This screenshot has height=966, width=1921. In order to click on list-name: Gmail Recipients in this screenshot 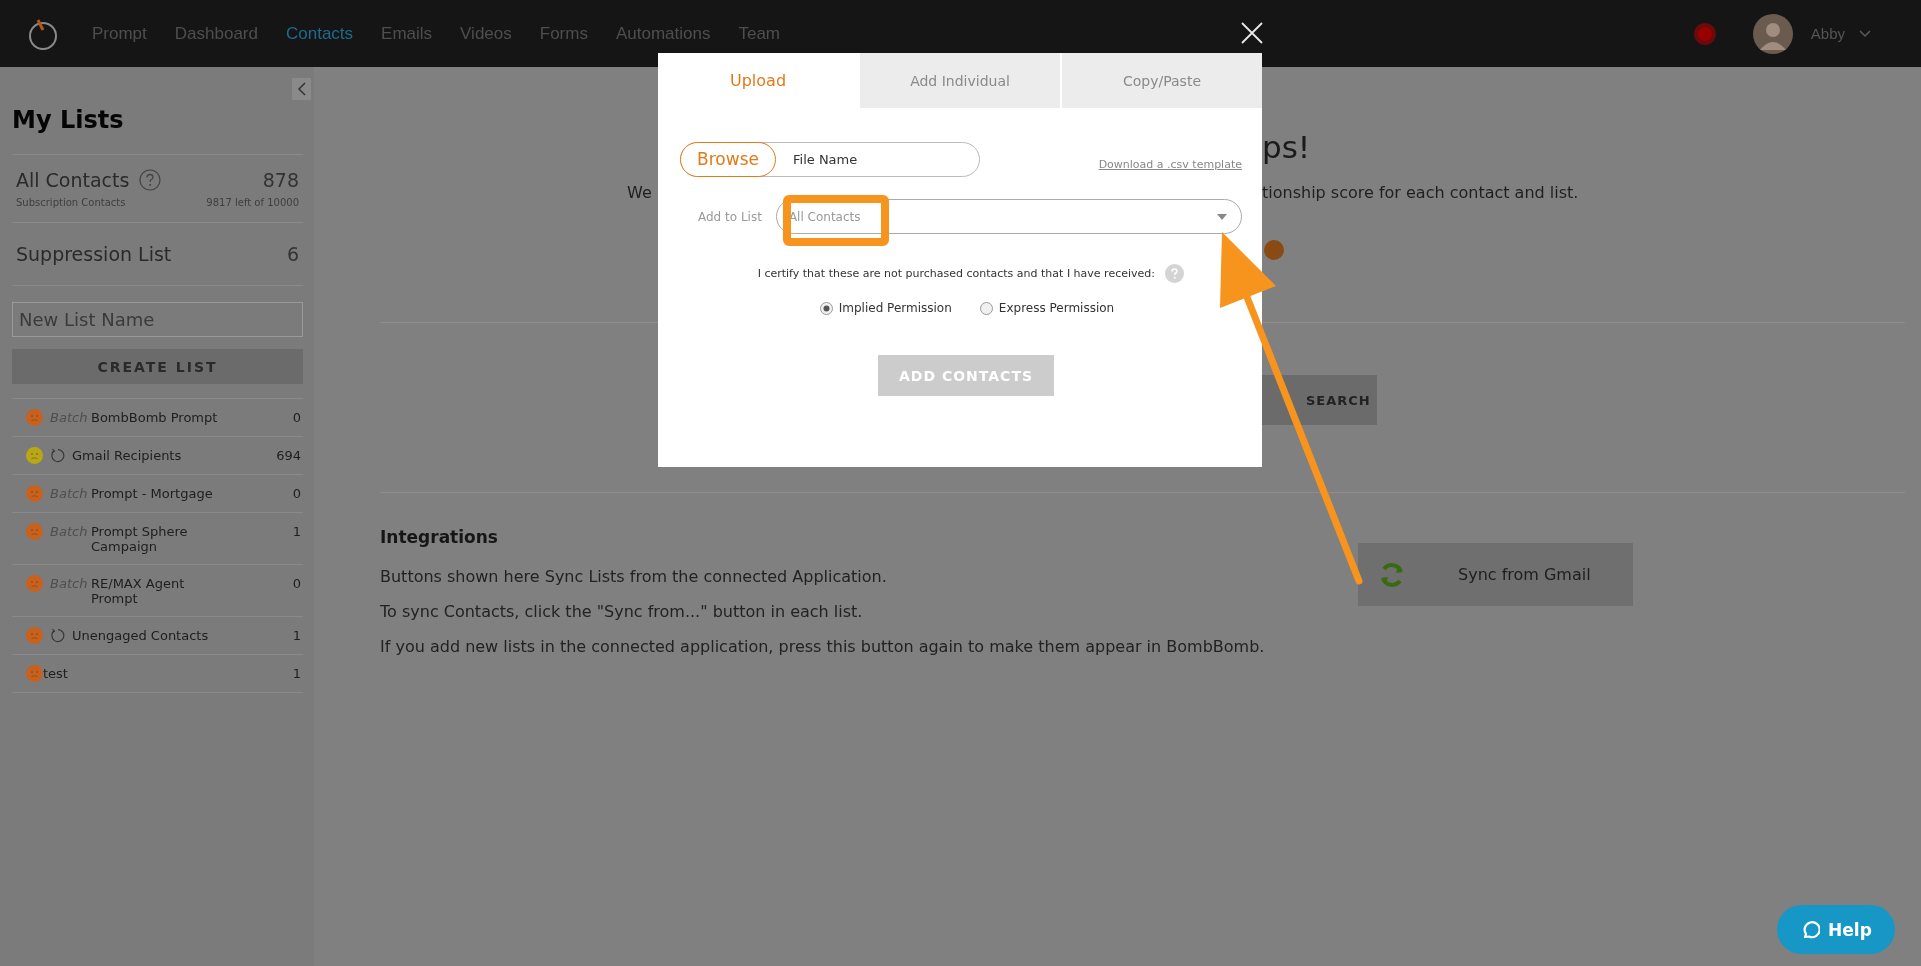, I will do `click(152, 455)`.